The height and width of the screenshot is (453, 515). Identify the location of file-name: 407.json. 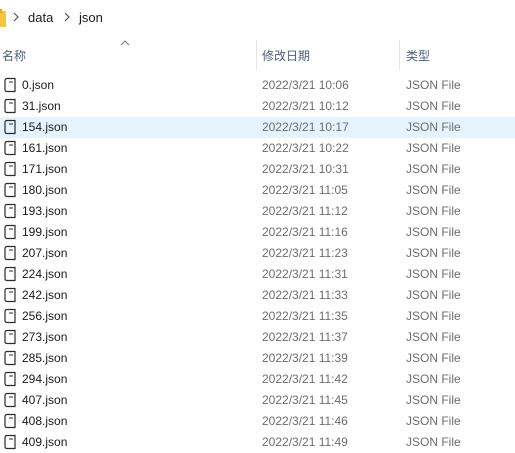
(45, 400).